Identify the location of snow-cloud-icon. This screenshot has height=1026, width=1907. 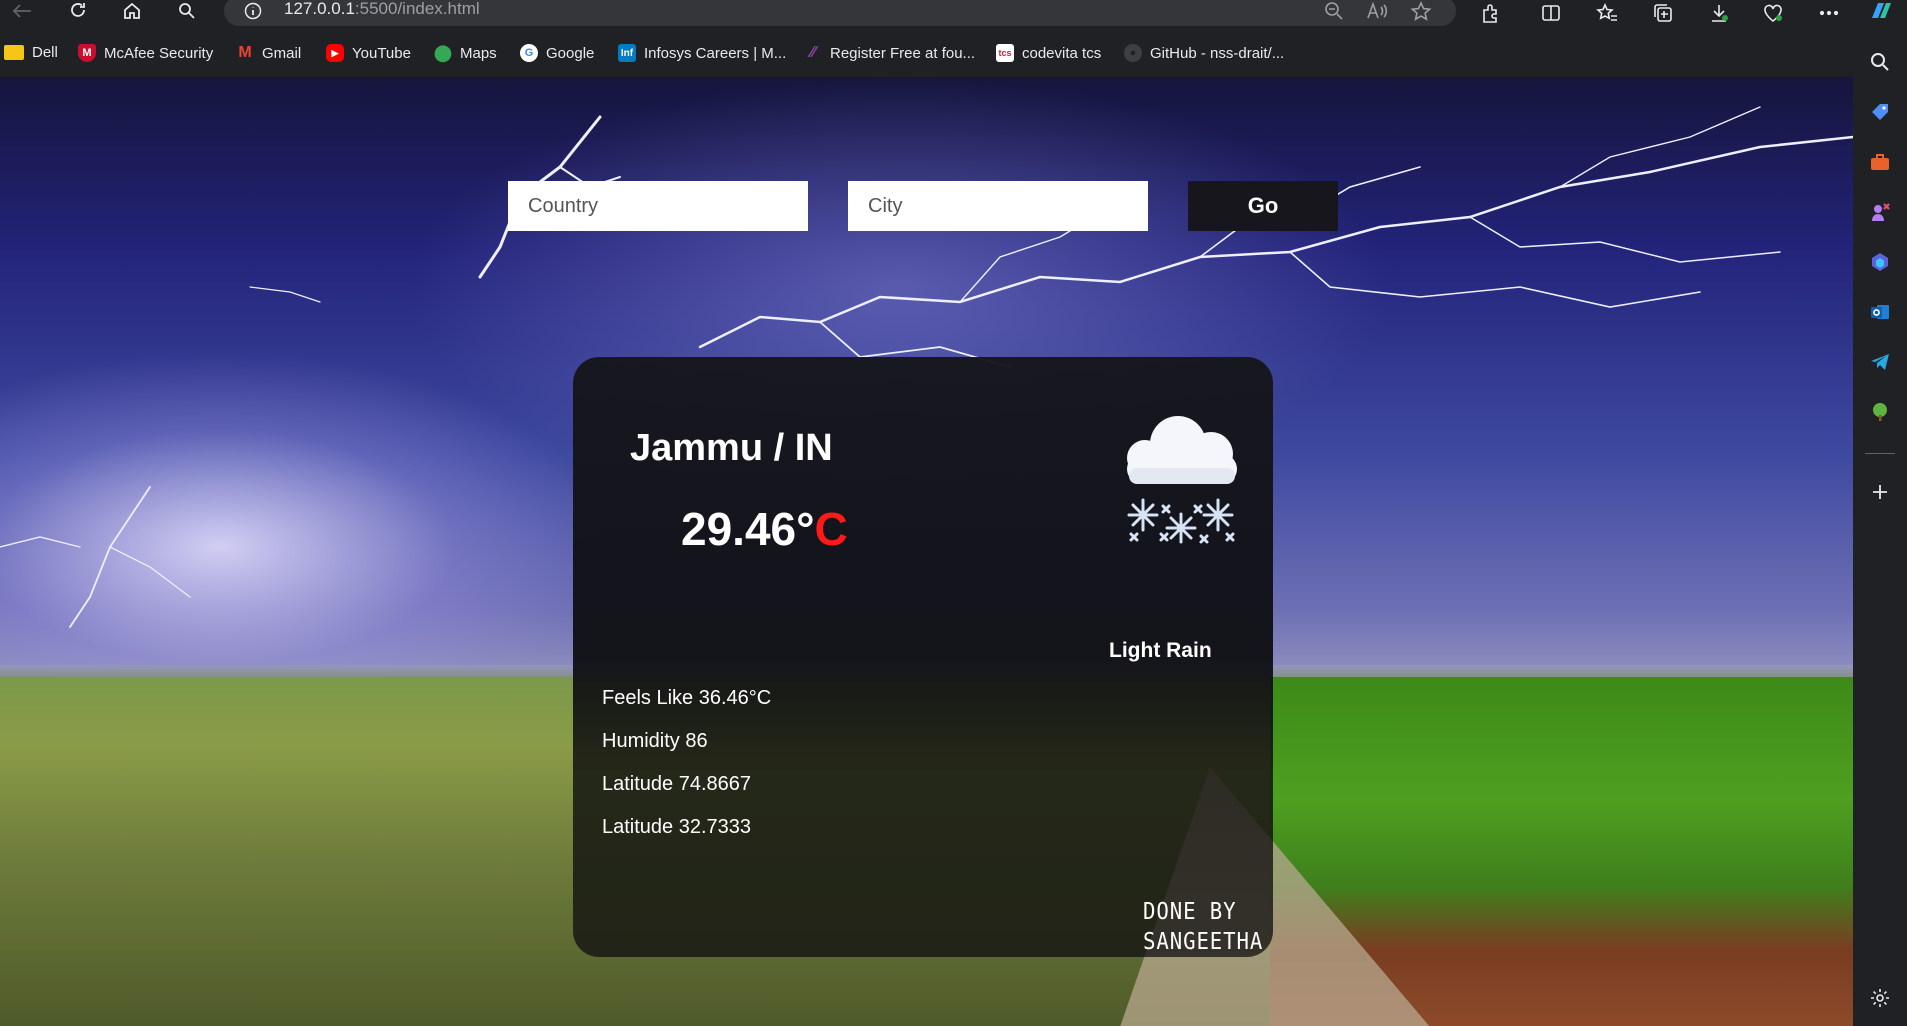
(1182, 480).